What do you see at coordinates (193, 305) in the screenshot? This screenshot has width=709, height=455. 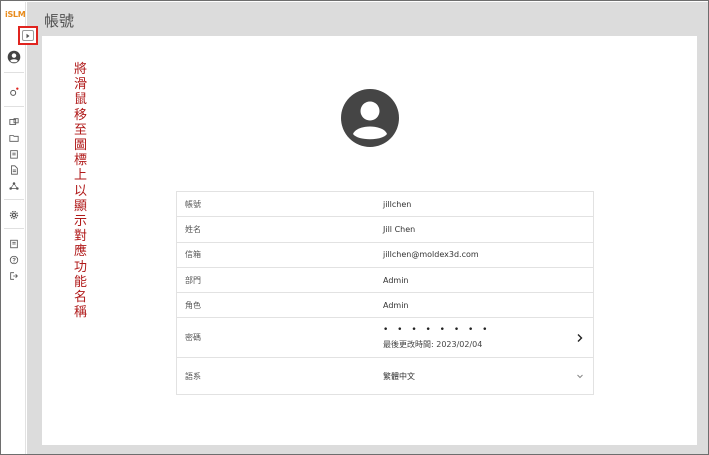 I see `row-label: 角色` at bounding box center [193, 305].